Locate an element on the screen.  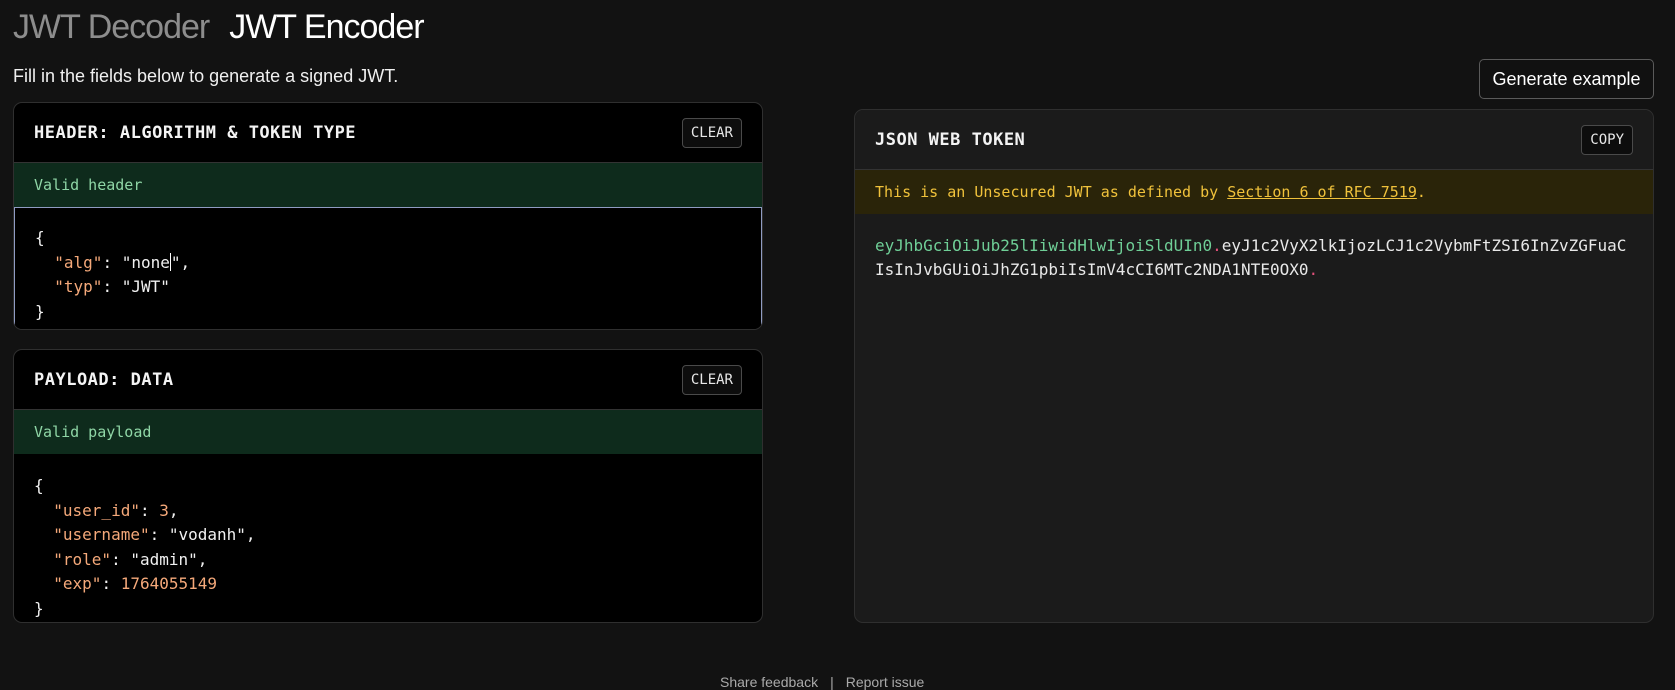
json-key-exp: "exp" is located at coordinates (77, 583).